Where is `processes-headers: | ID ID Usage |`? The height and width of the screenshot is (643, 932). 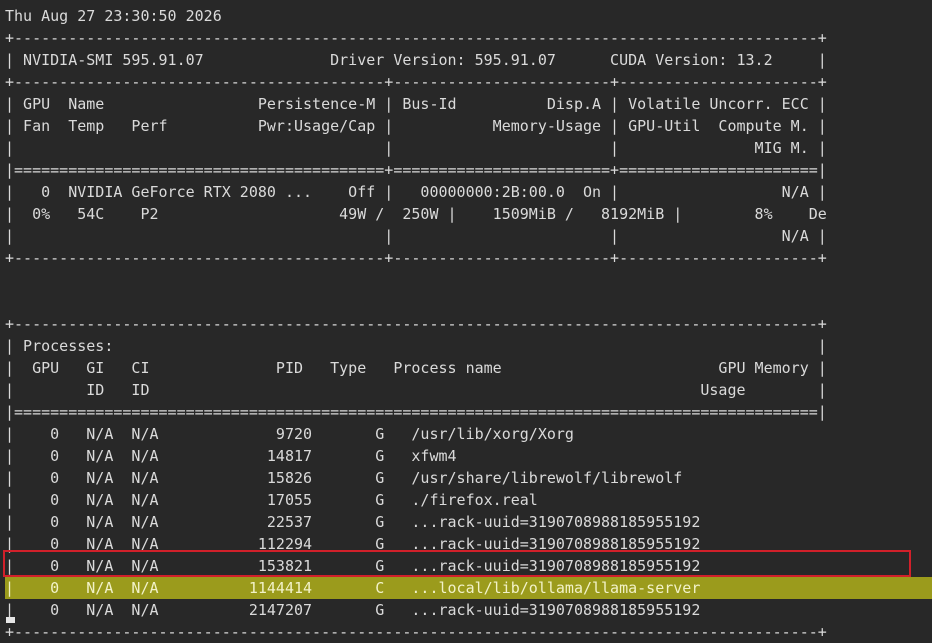 processes-headers: | ID ID Usage | is located at coordinates (416, 390).